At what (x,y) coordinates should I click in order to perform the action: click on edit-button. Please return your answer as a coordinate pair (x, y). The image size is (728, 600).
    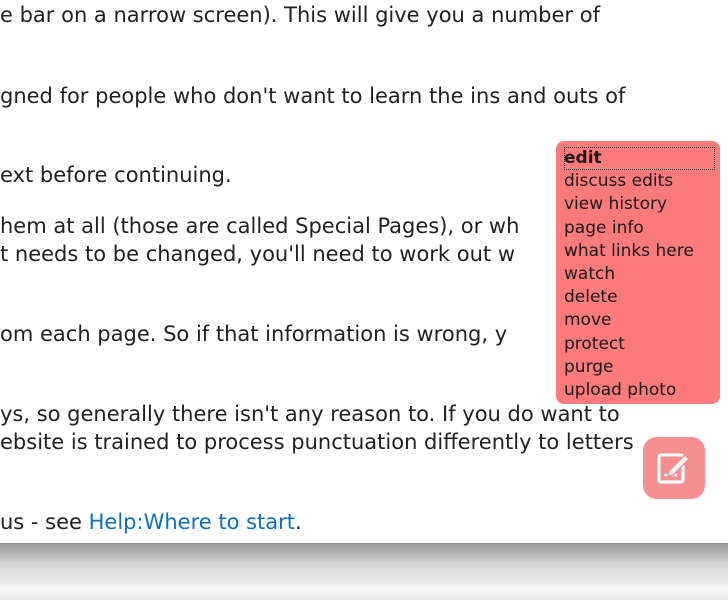
    Looking at the image, I should click on (674, 468).